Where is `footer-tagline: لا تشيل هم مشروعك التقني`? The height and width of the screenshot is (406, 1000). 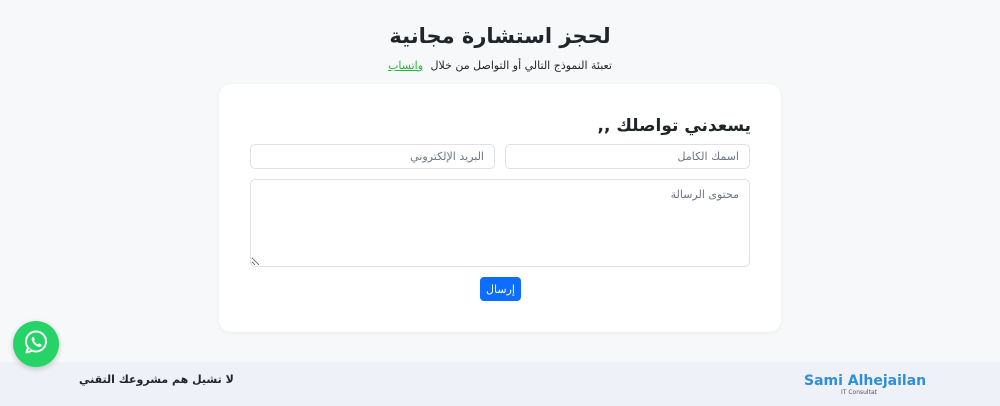 footer-tagline: لا تشيل هم مشروعك التقني is located at coordinates (156, 379).